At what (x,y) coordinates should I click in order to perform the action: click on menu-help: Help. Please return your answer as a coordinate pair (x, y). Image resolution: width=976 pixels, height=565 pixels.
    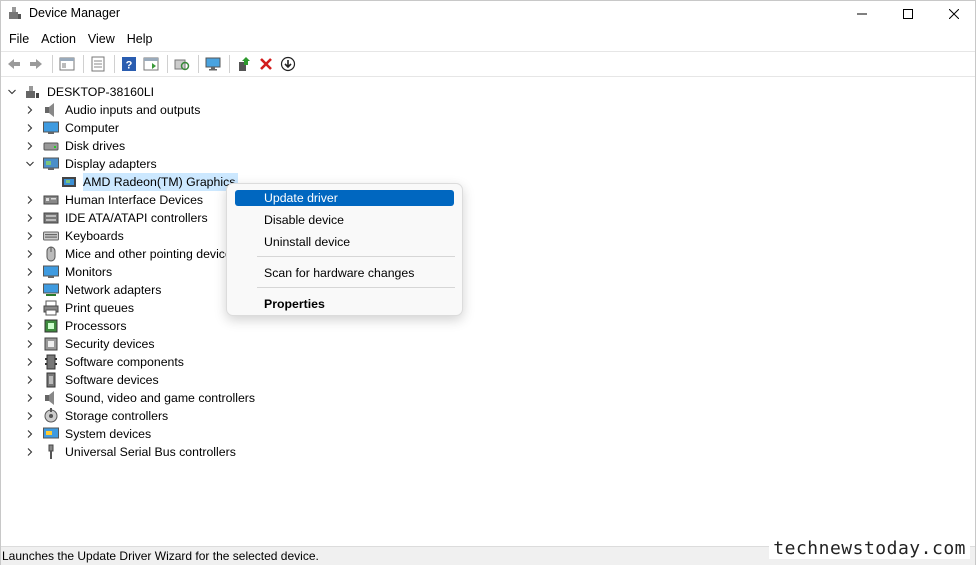
    Looking at the image, I should click on (140, 39).